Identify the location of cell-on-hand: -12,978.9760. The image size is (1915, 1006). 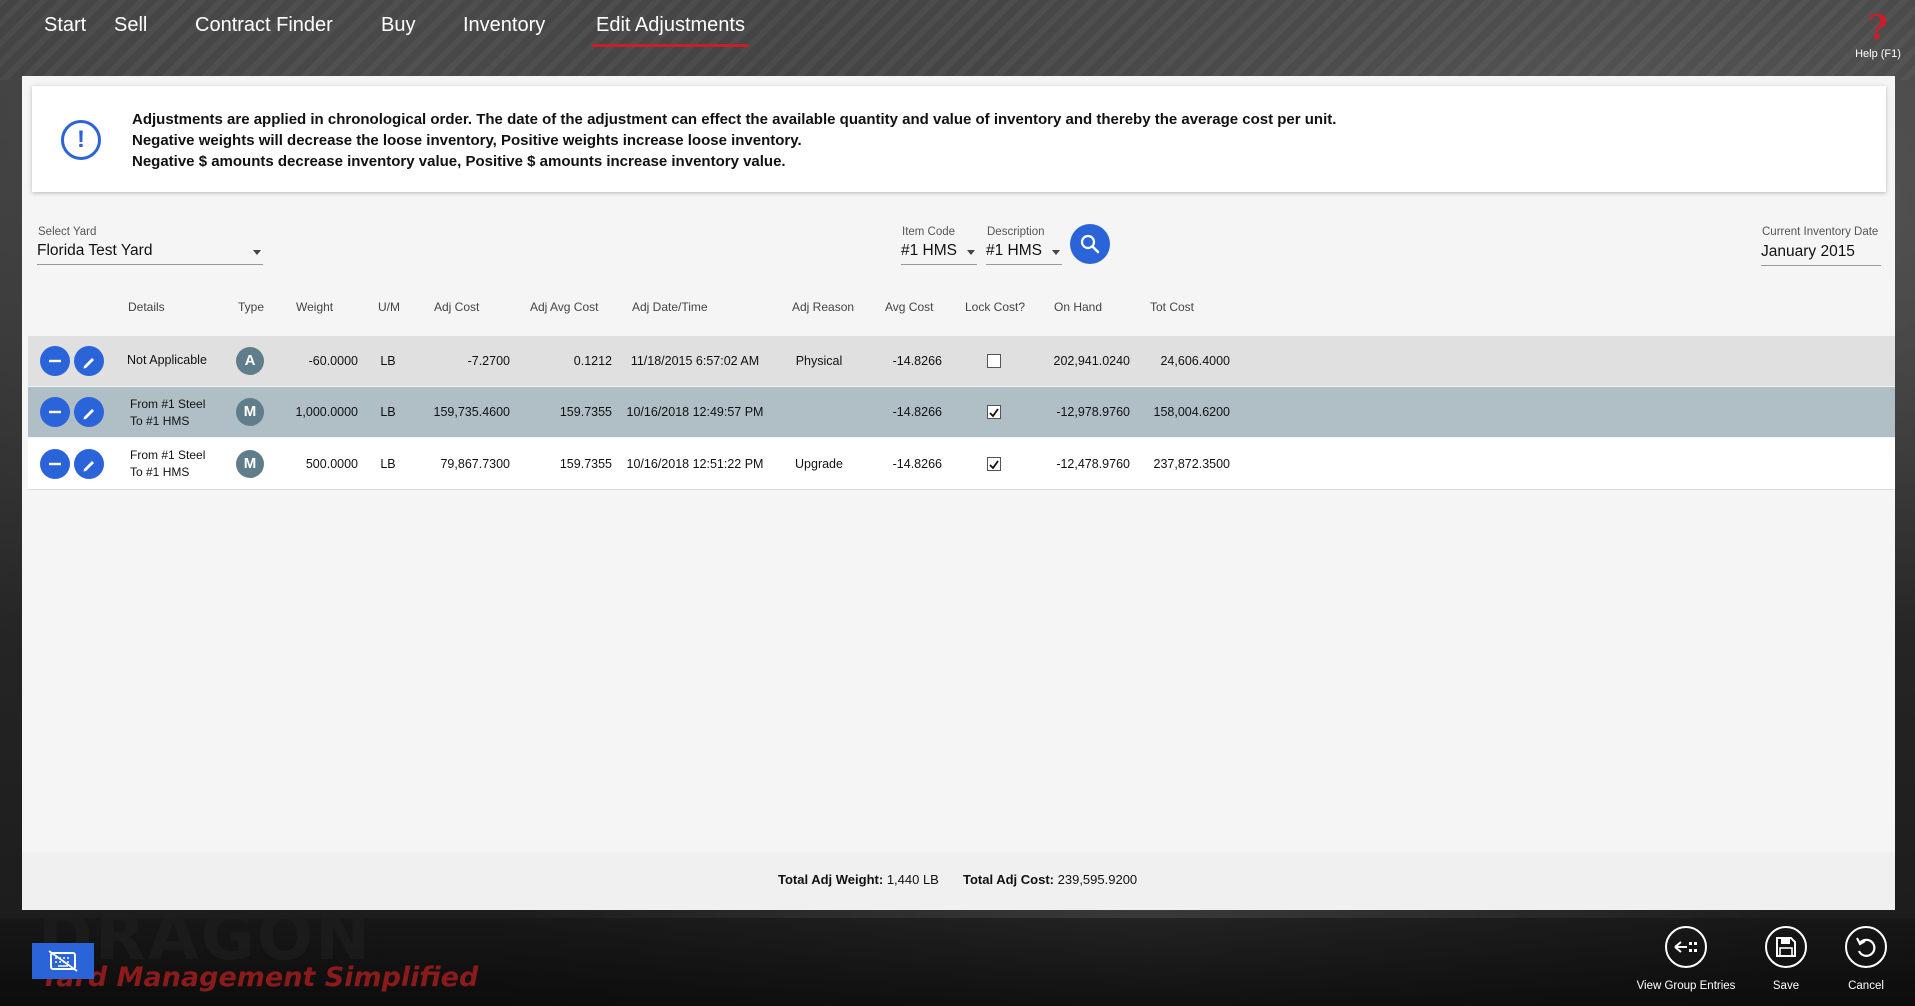
(1093, 412).